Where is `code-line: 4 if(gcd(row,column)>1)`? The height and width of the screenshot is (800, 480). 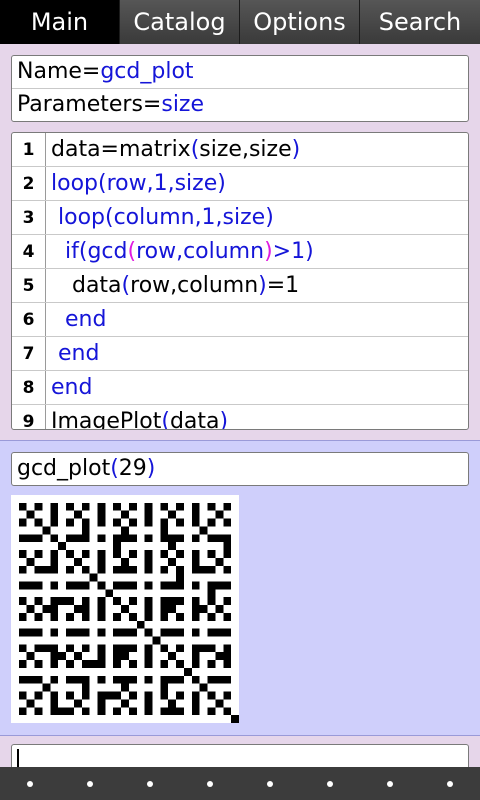
code-line: 4 if(gcd(row,column)>1) is located at coordinates (240, 251).